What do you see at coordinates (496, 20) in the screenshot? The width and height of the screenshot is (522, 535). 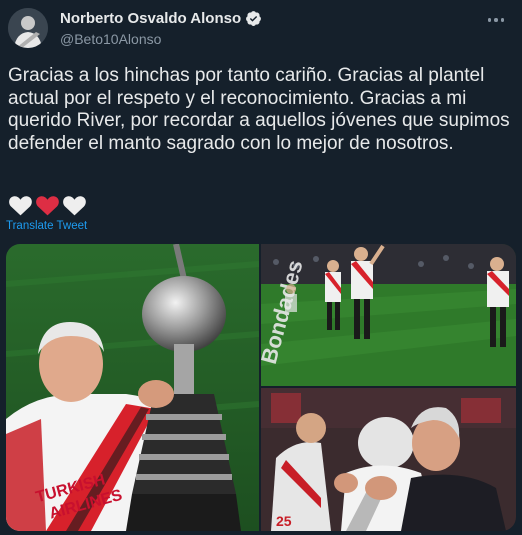 I see `more-options-icon` at bounding box center [496, 20].